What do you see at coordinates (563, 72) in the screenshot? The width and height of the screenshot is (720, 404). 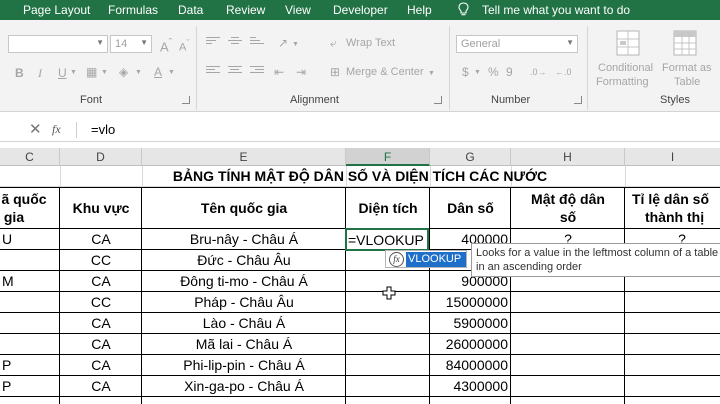 I see `decrease-decimal-icon: ←.0` at bounding box center [563, 72].